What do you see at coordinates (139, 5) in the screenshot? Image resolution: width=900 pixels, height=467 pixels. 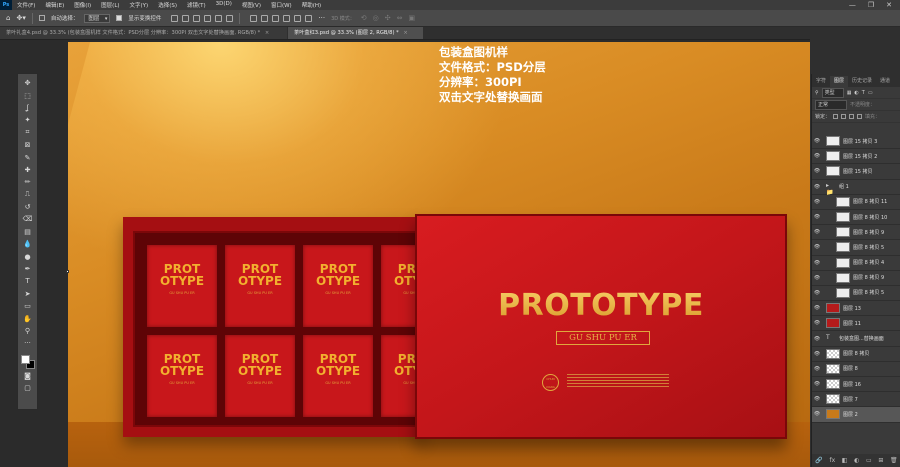 I see `menu-item: 文字(Y)` at bounding box center [139, 5].